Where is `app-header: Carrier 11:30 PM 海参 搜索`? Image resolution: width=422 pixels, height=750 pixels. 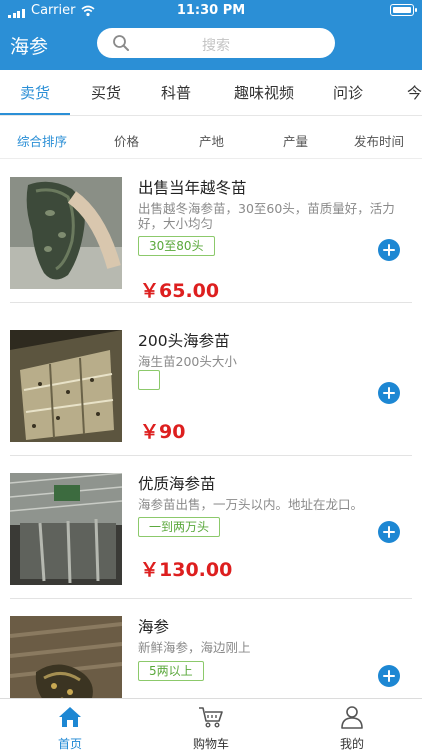
app-header: Carrier 11:30 PM 海参 搜索 is located at coordinates (211, 35).